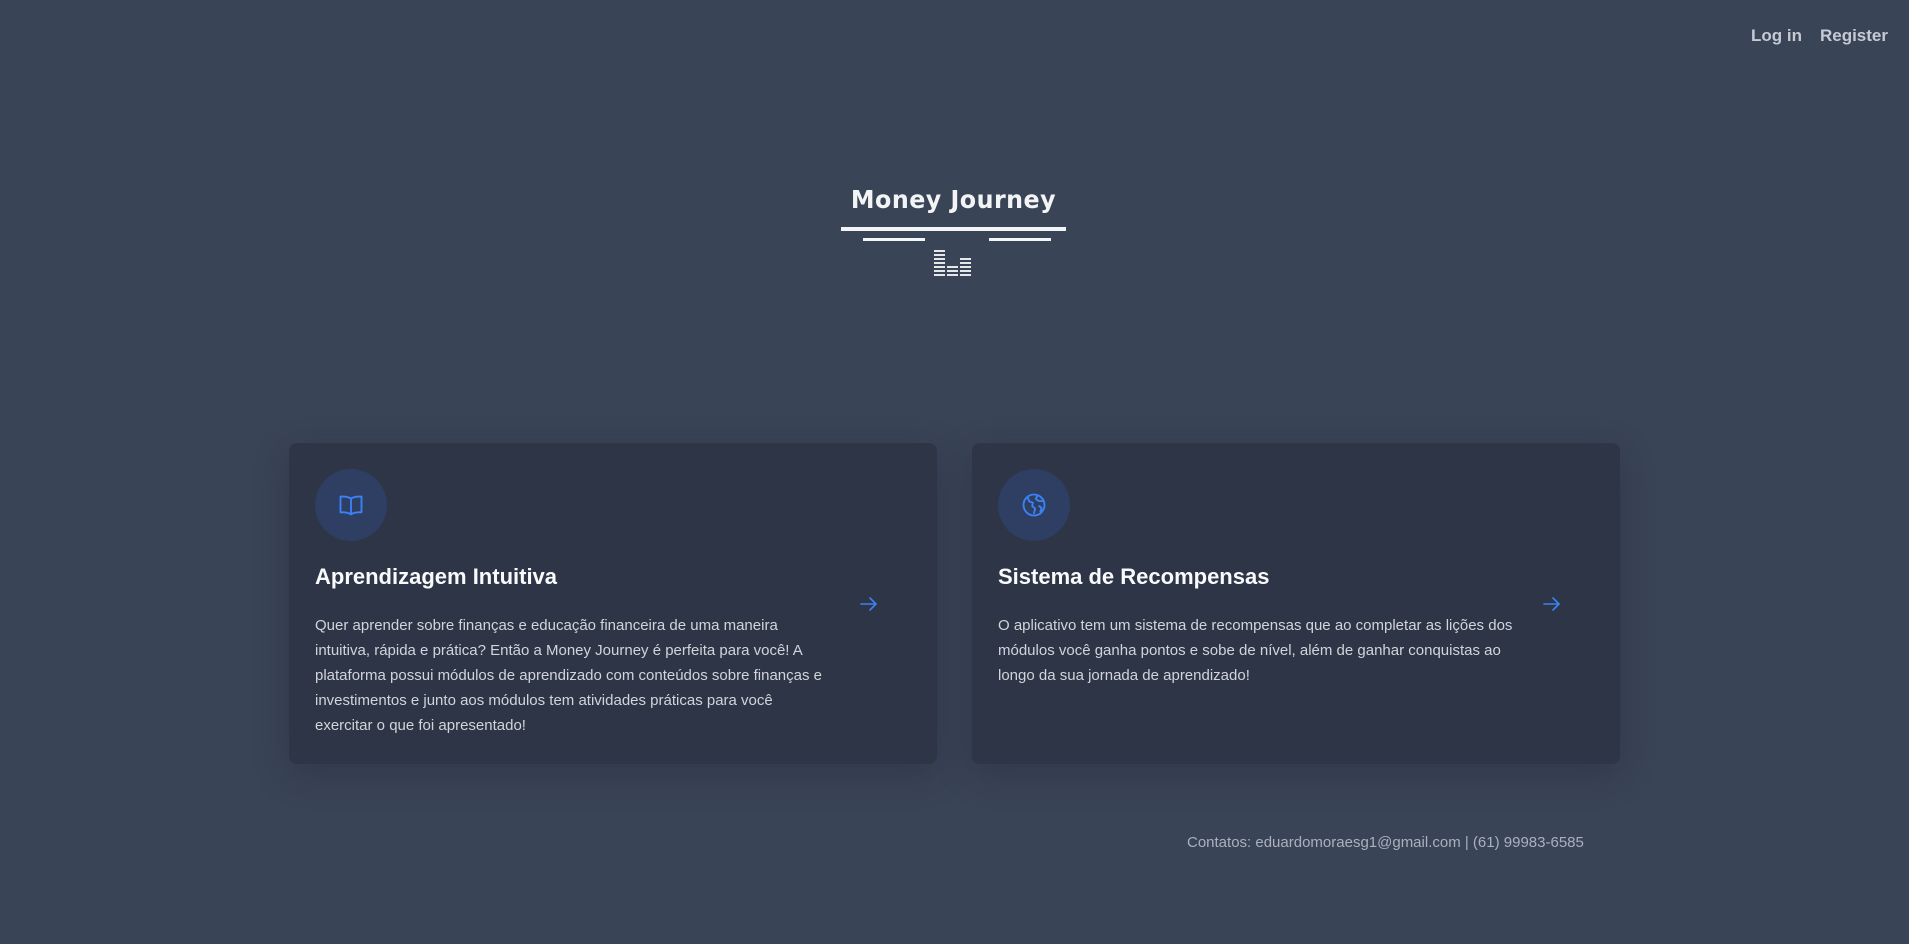 This screenshot has height=944, width=1909. Describe the element at coordinates (351, 505) in the screenshot. I see `book-open-icon` at that location.